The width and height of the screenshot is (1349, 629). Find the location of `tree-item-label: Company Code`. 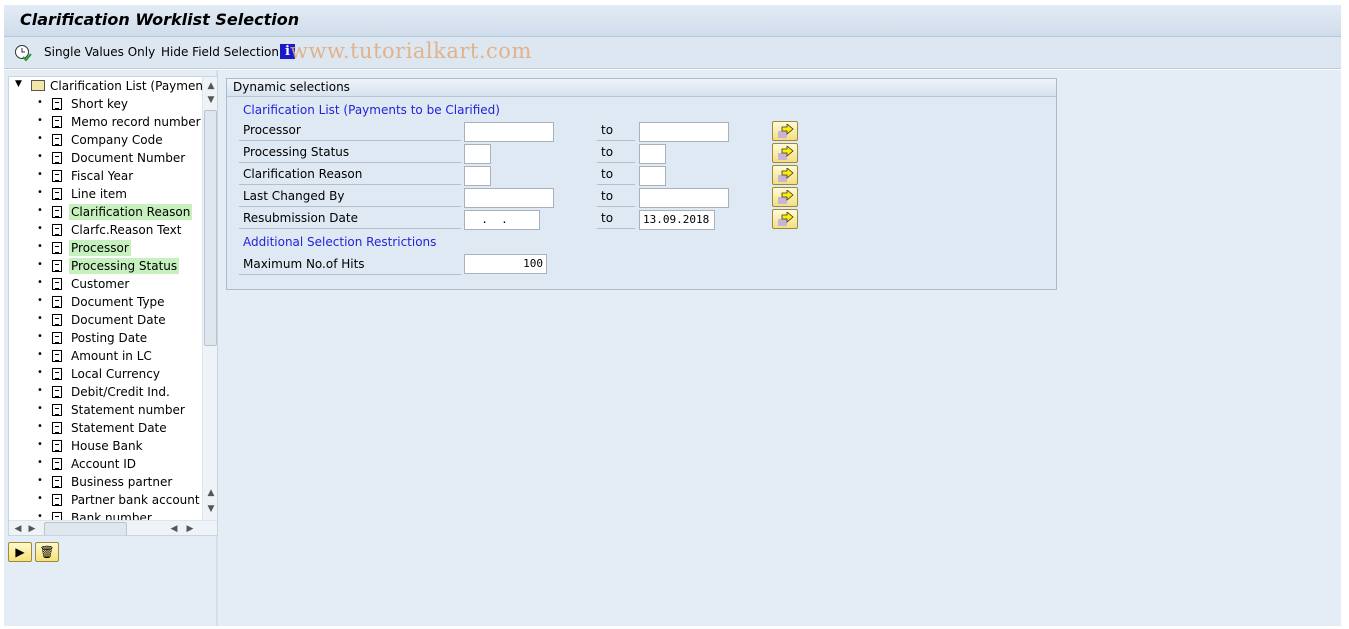

tree-item-label: Company Code is located at coordinates (117, 140).